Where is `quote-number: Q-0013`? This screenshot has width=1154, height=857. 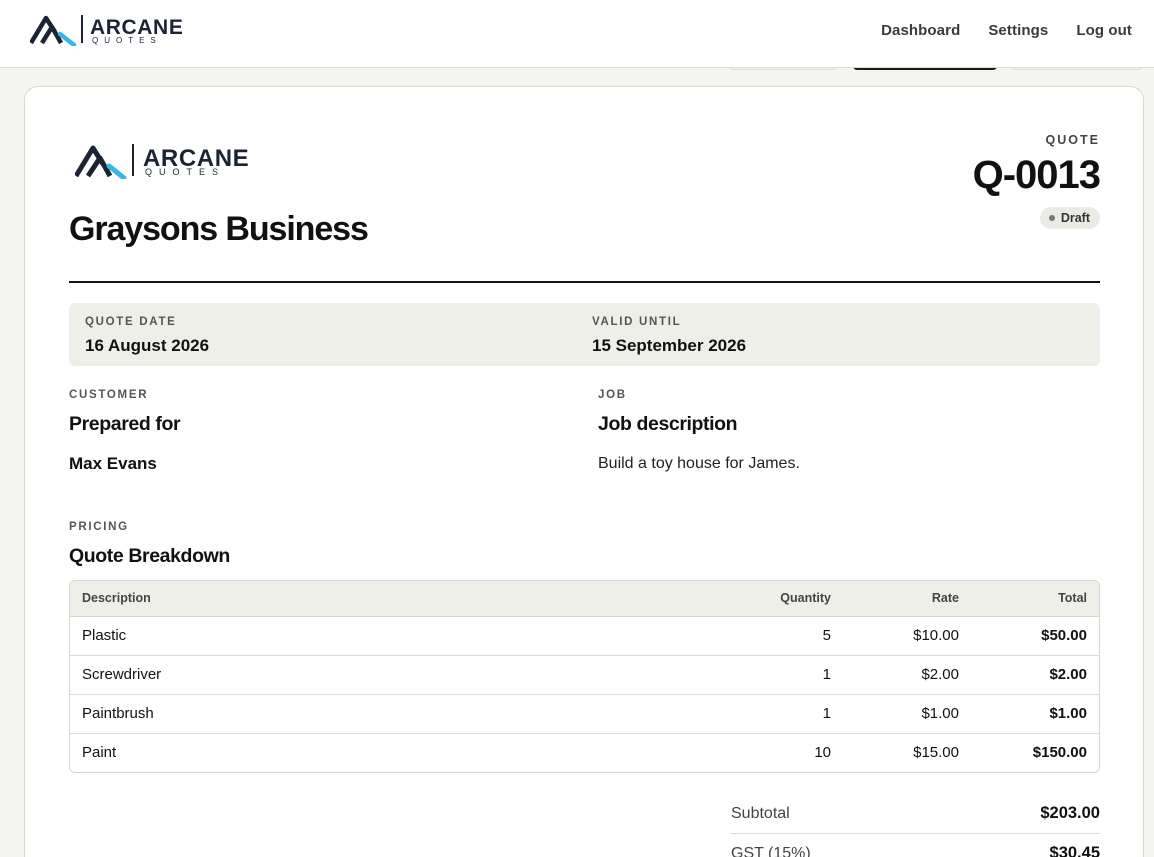
quote-number: Q-0013 is located at coordinates (1036, 175).